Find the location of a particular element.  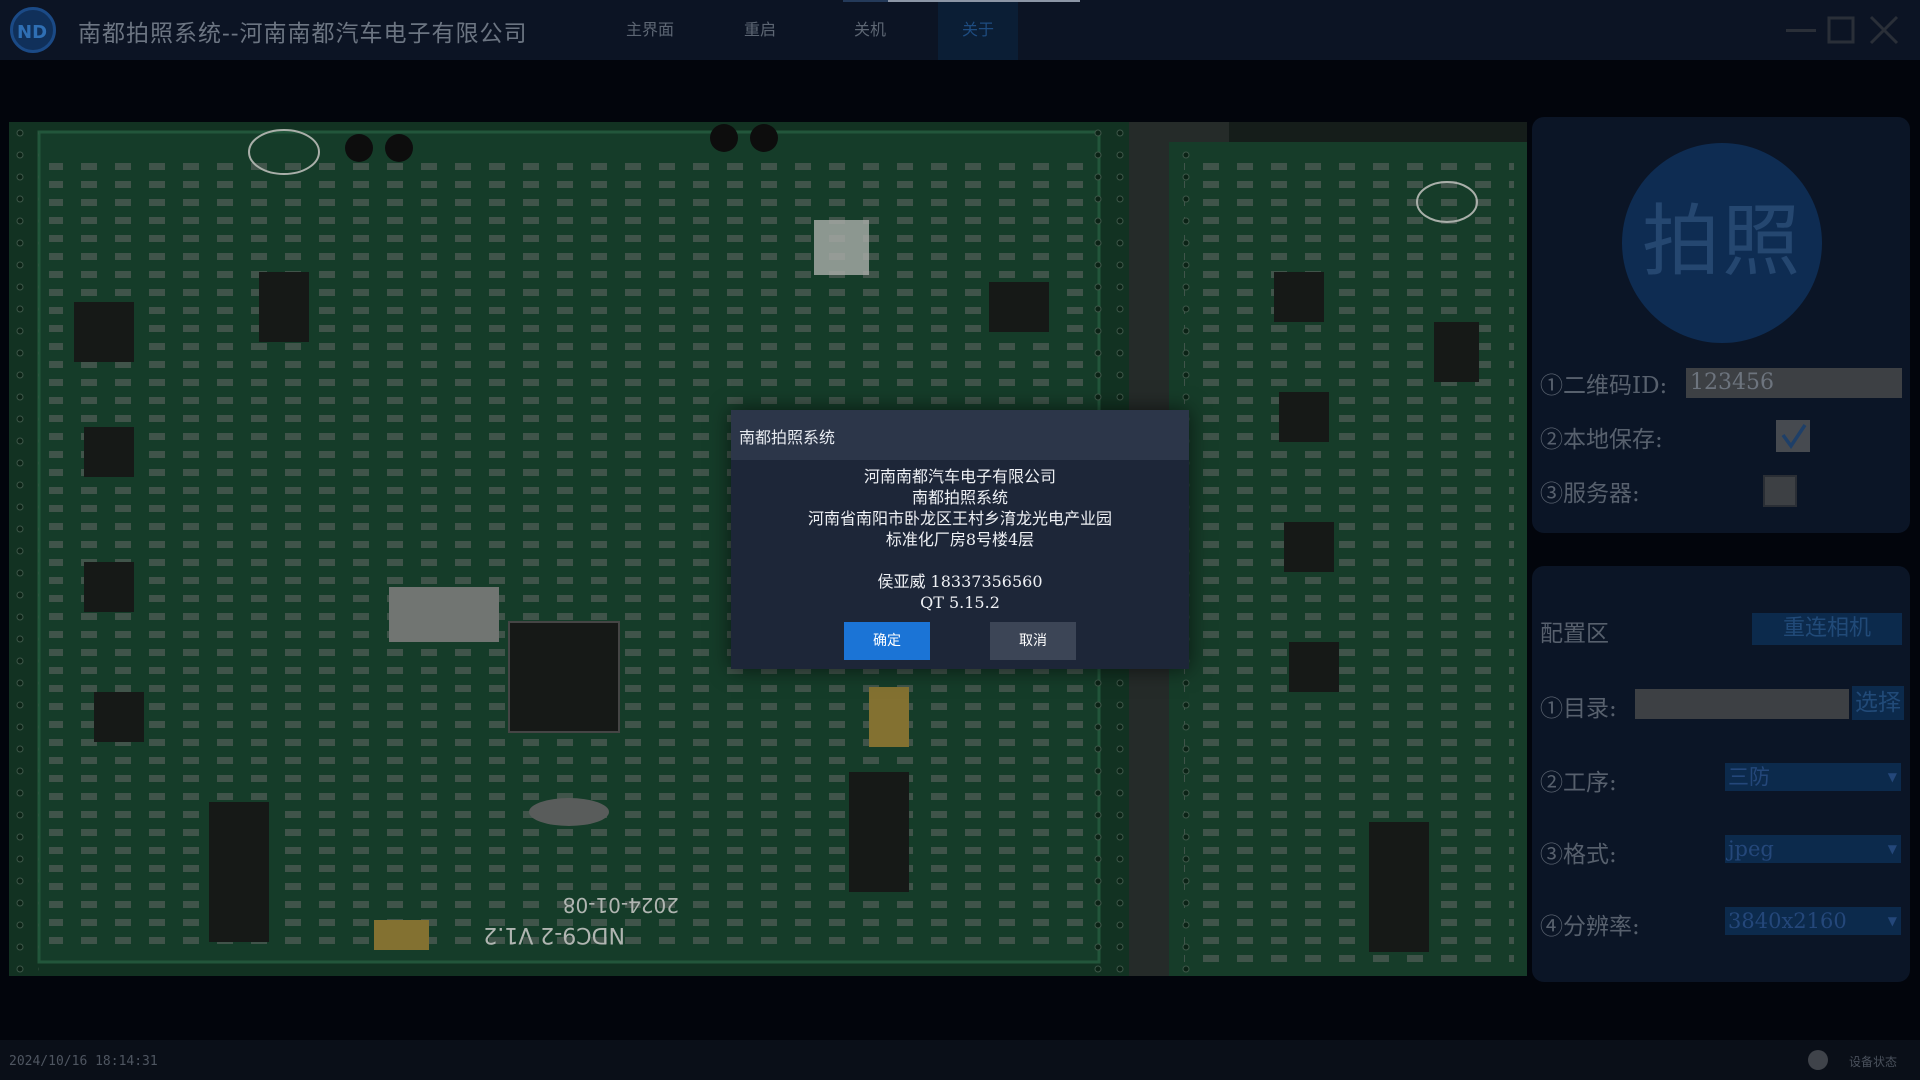

shoot-button: 拍照 is located at coordinates (1722, 243).